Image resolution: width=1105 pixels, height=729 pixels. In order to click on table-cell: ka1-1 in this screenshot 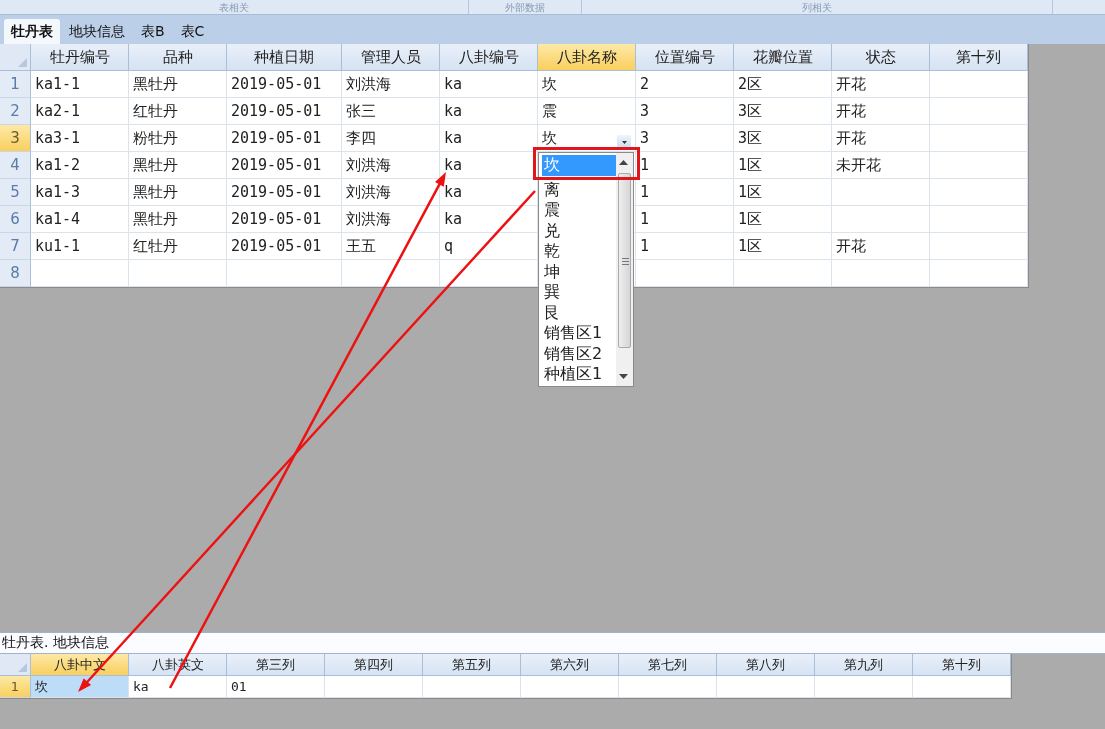, I will do `click(80, 84)`.